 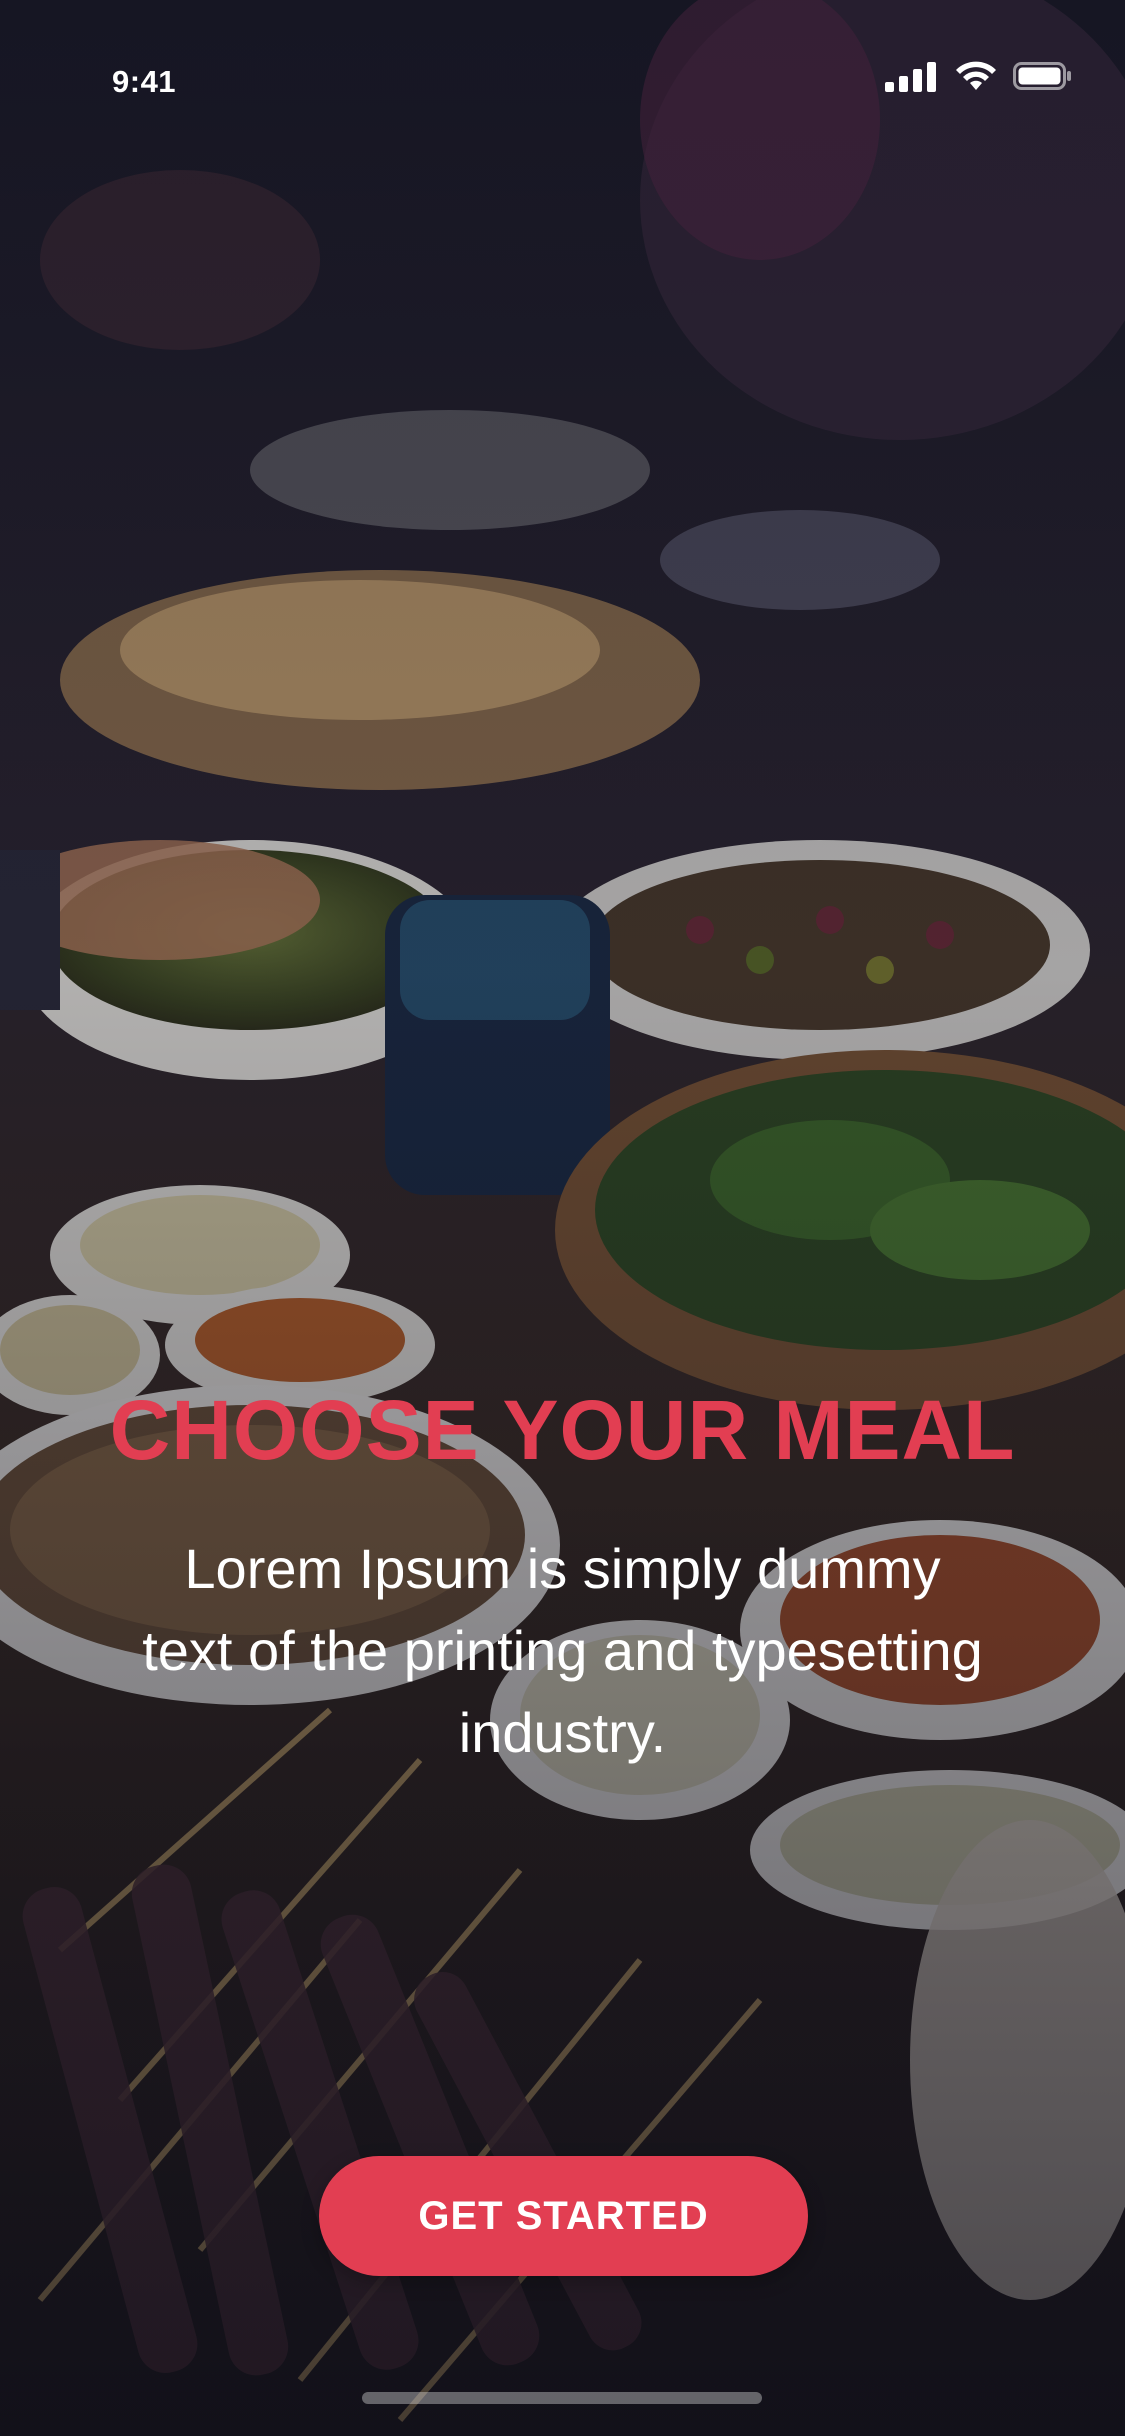 I want to click on page-title: CHOOSE YOUR MEAL, so click(x=562, y=1430).